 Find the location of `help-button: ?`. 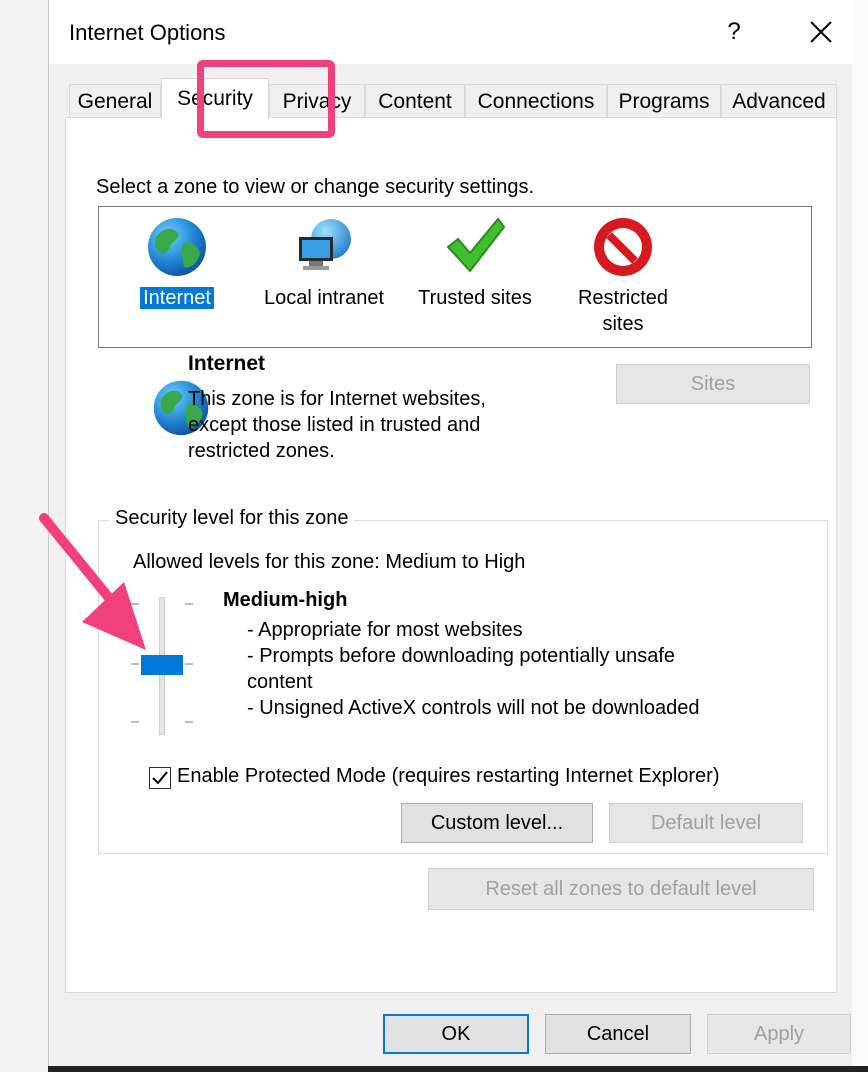

help-button: ? is located at coordinates (734, 32).